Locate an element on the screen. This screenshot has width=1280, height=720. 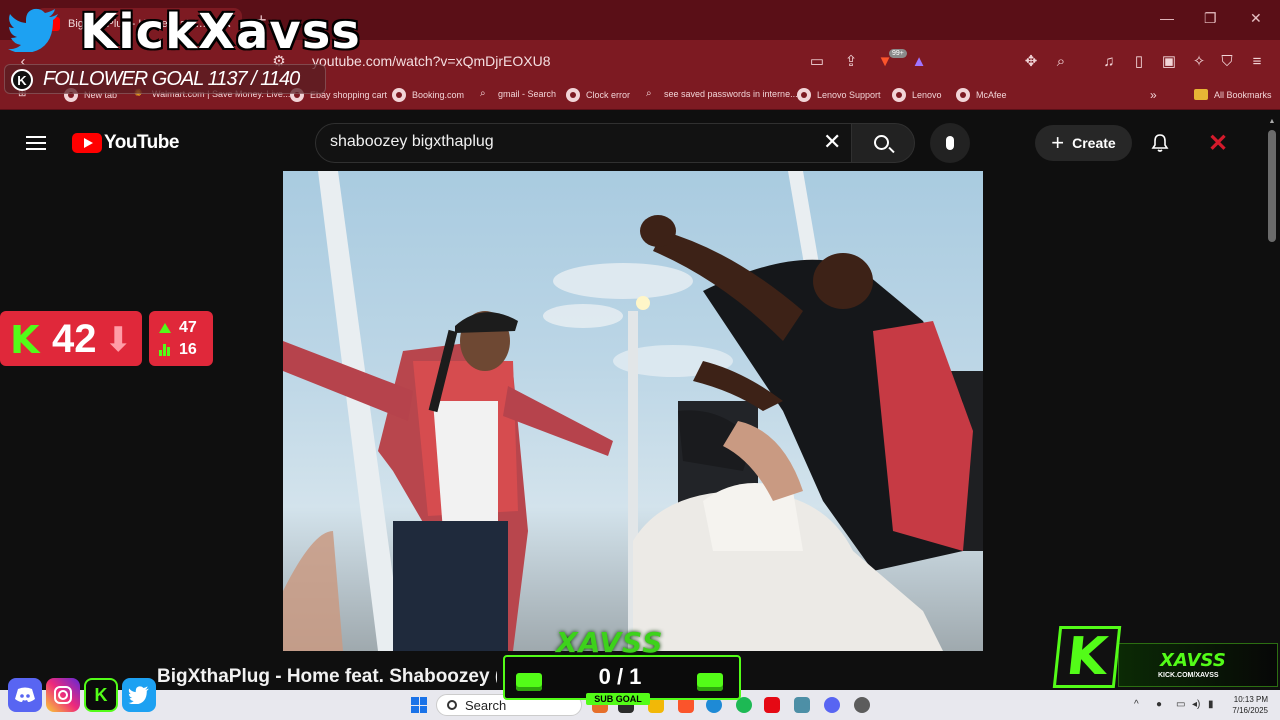
obs-icon is located at coordinates (862, 705).